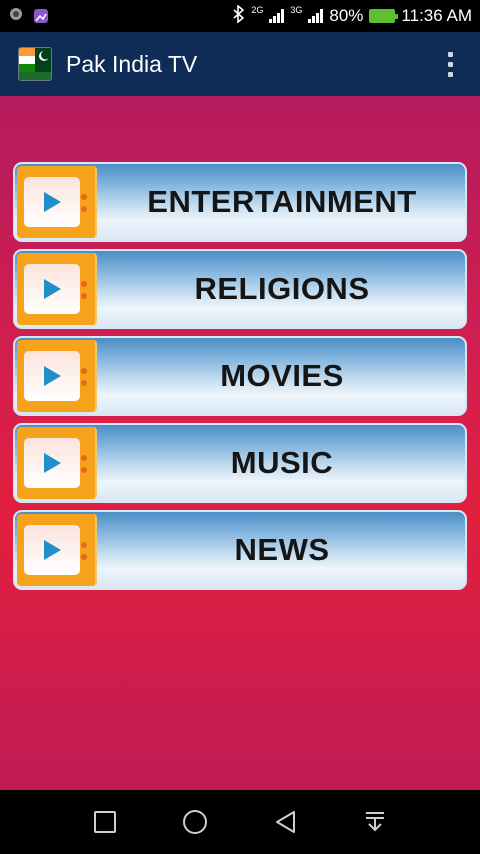  What do you see at coordinates (296, 10) in the screenshot?
I see `network-type-3g: 3G` at bounding box center [296, 10].